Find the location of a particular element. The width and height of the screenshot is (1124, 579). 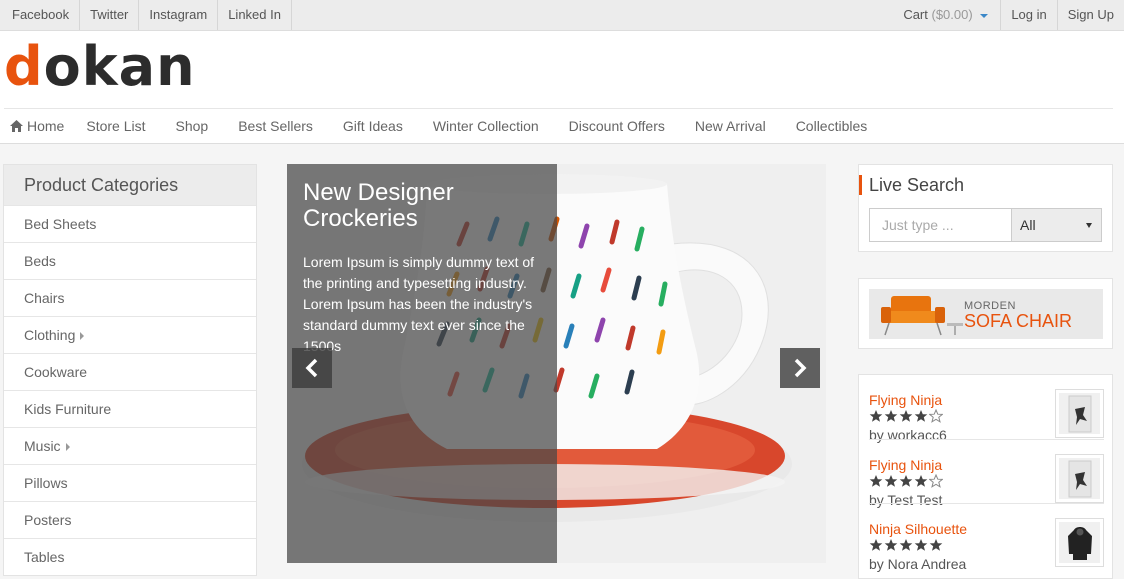

chevron-left-icon is located at coordinates (311, 368).